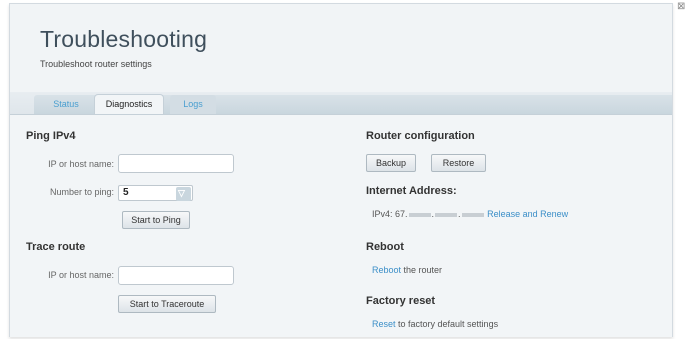  Describe the element at coordinates (411, 191) in the screenshot. I see `internet-address-heading: Internet Address:` at that location.